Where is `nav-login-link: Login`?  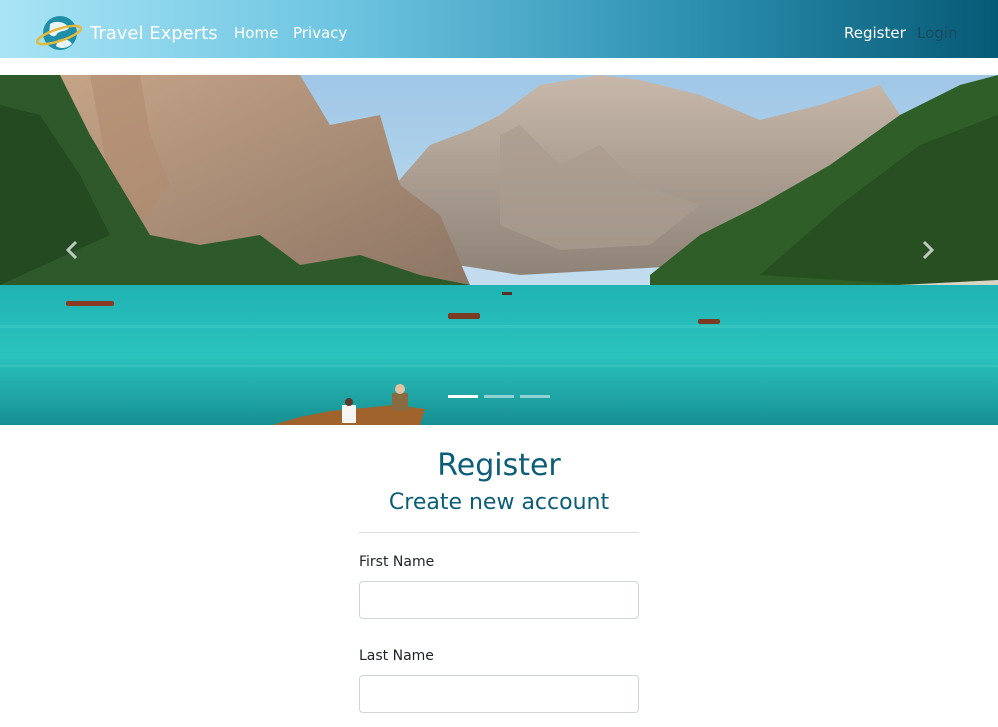
nav-login-link: Login is located at coordinates (937, 33).